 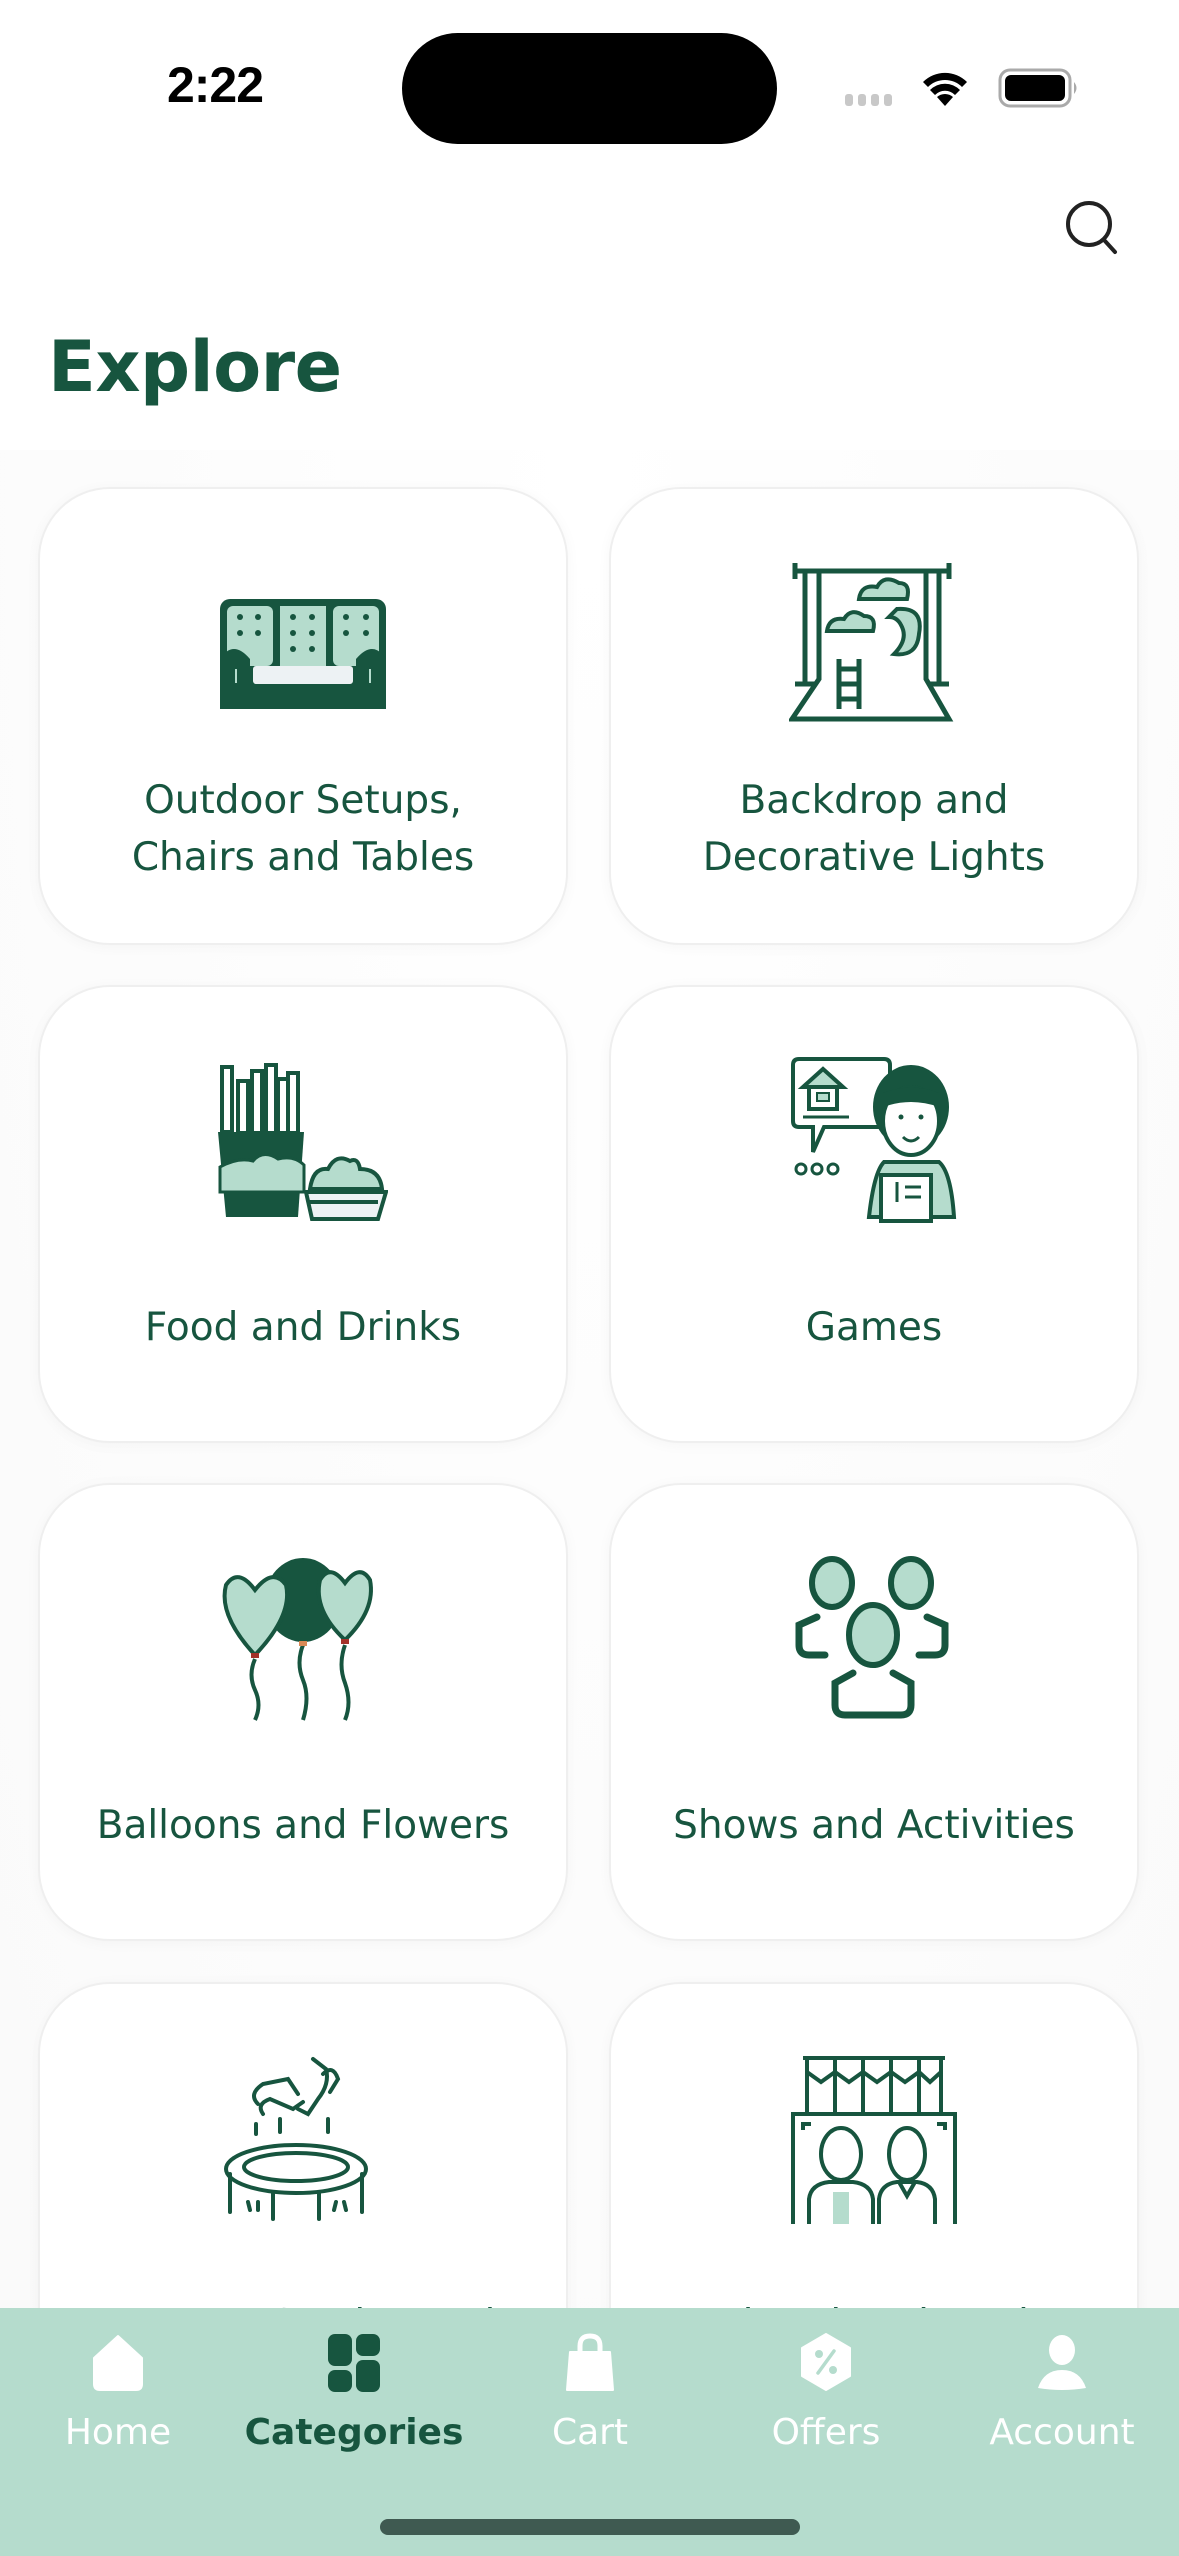 I want to click on category-card-shows-and-activities: Shows and Activities, so click(x=874, y=1712).